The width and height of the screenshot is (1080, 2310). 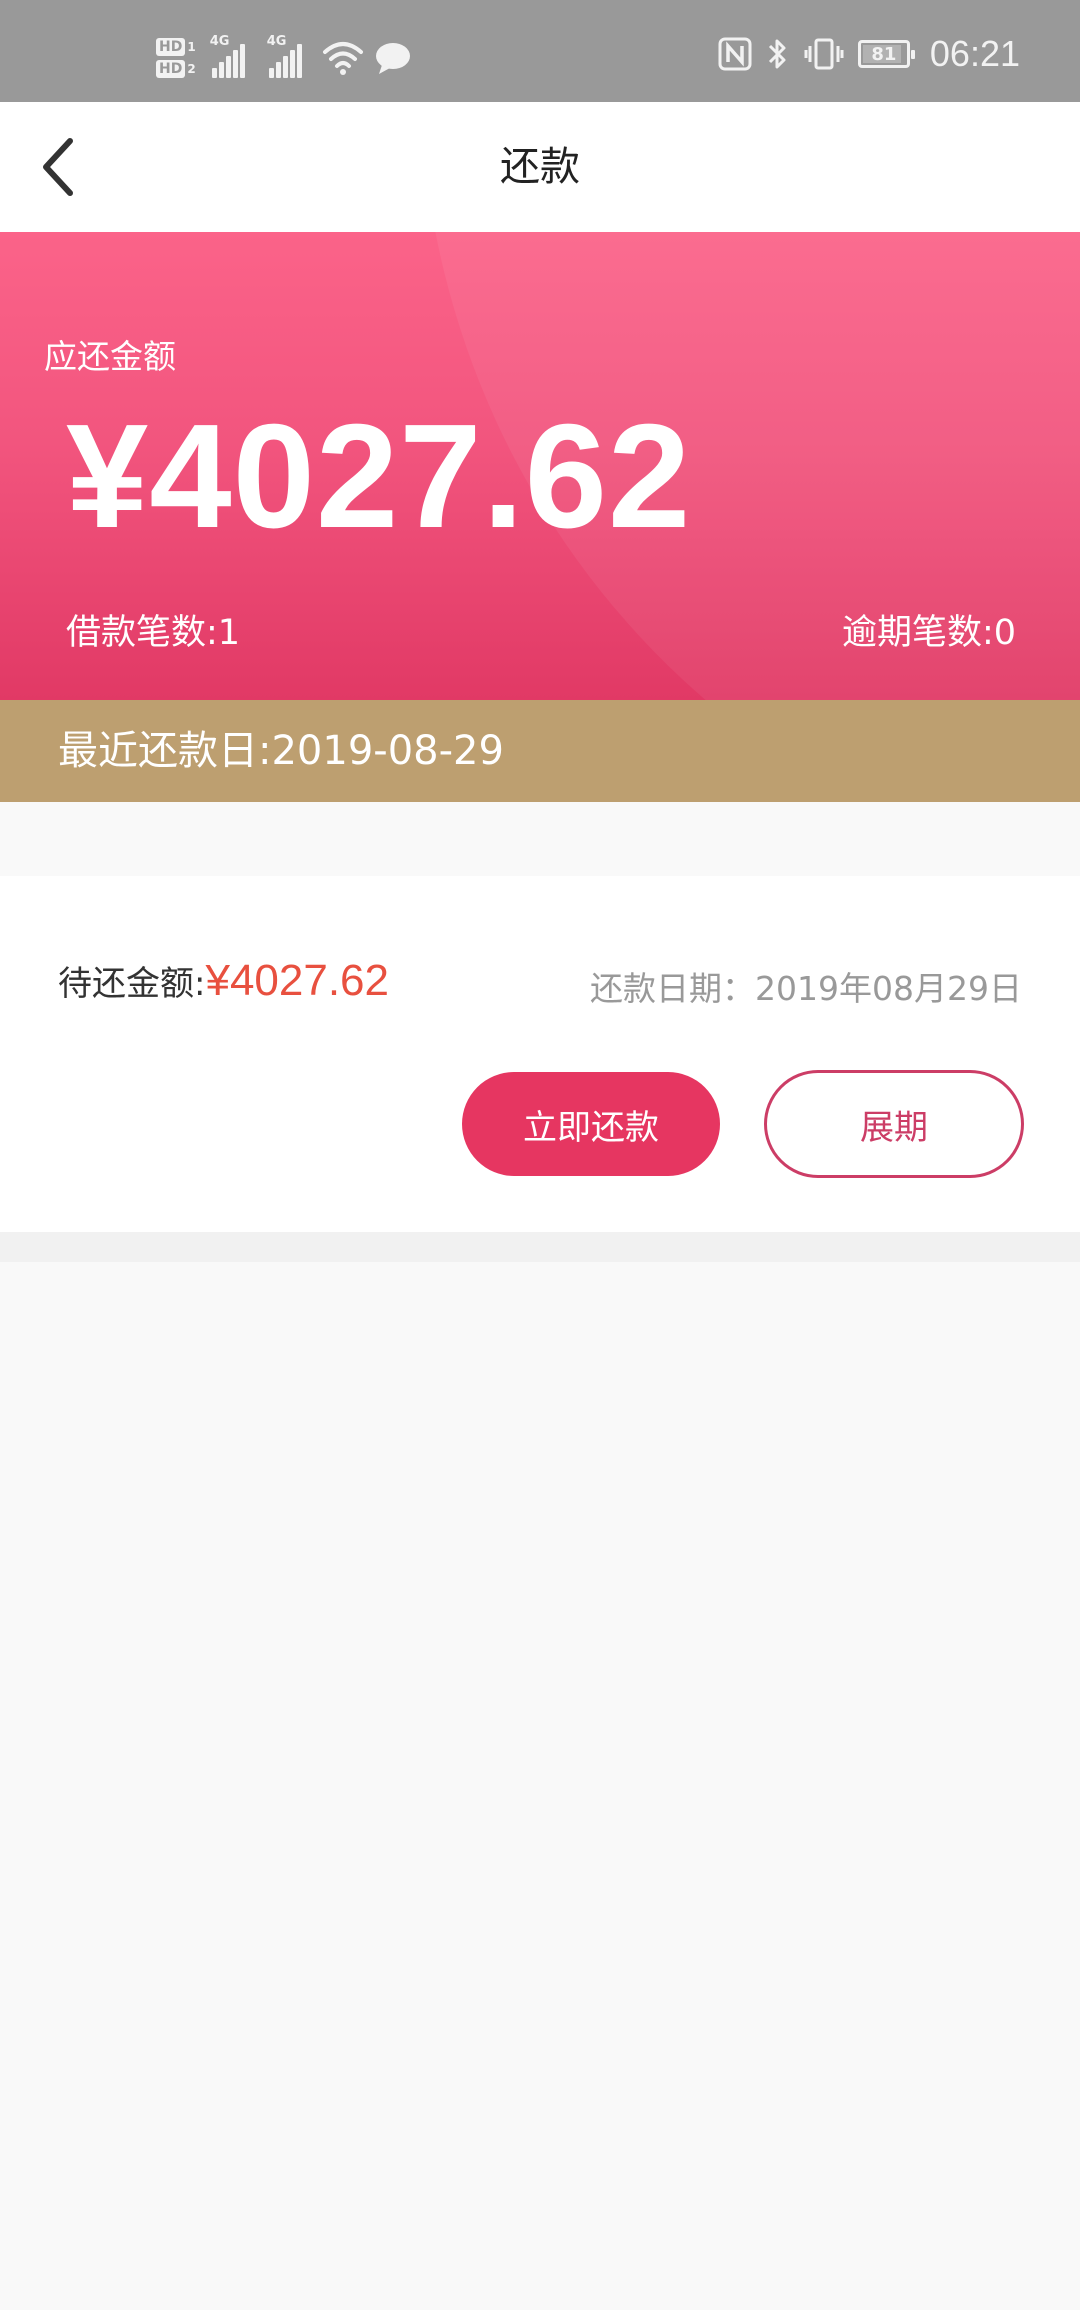 I want to click on hd2-badge: HD 2, so click(x=176, y=69).